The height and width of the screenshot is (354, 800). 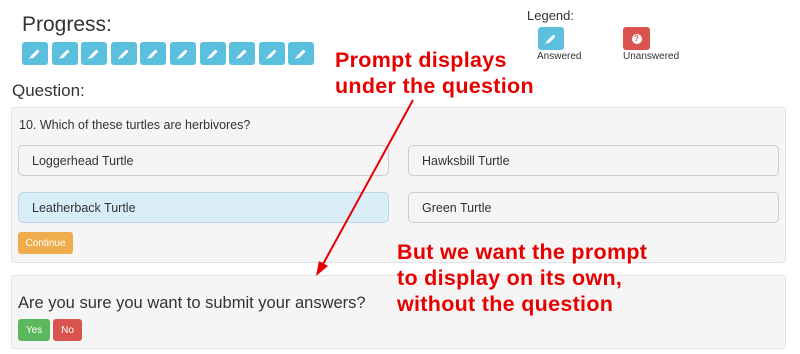 I want to click on yes-button: Yes, so click(x=34, y=330).